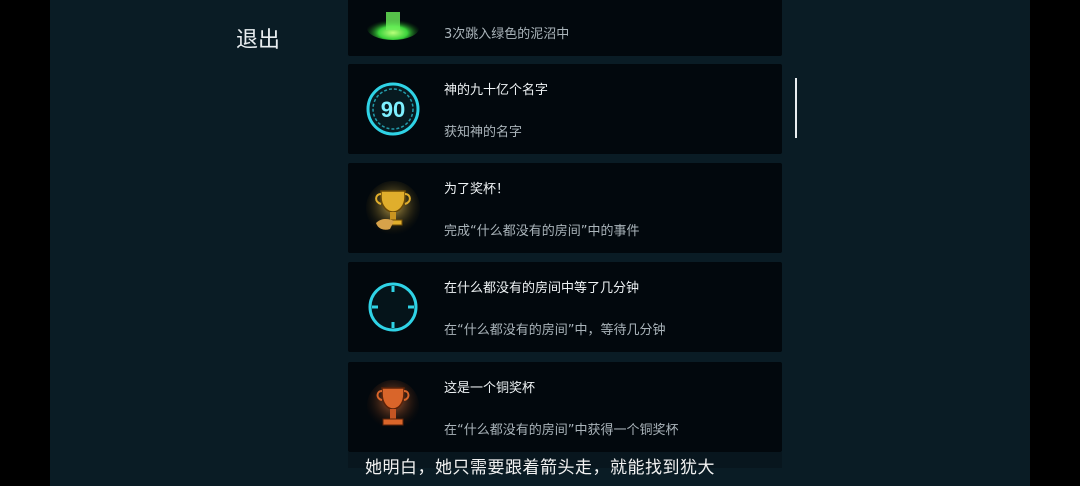  I want to click on gold-trophy-icon, so click(393, 208).